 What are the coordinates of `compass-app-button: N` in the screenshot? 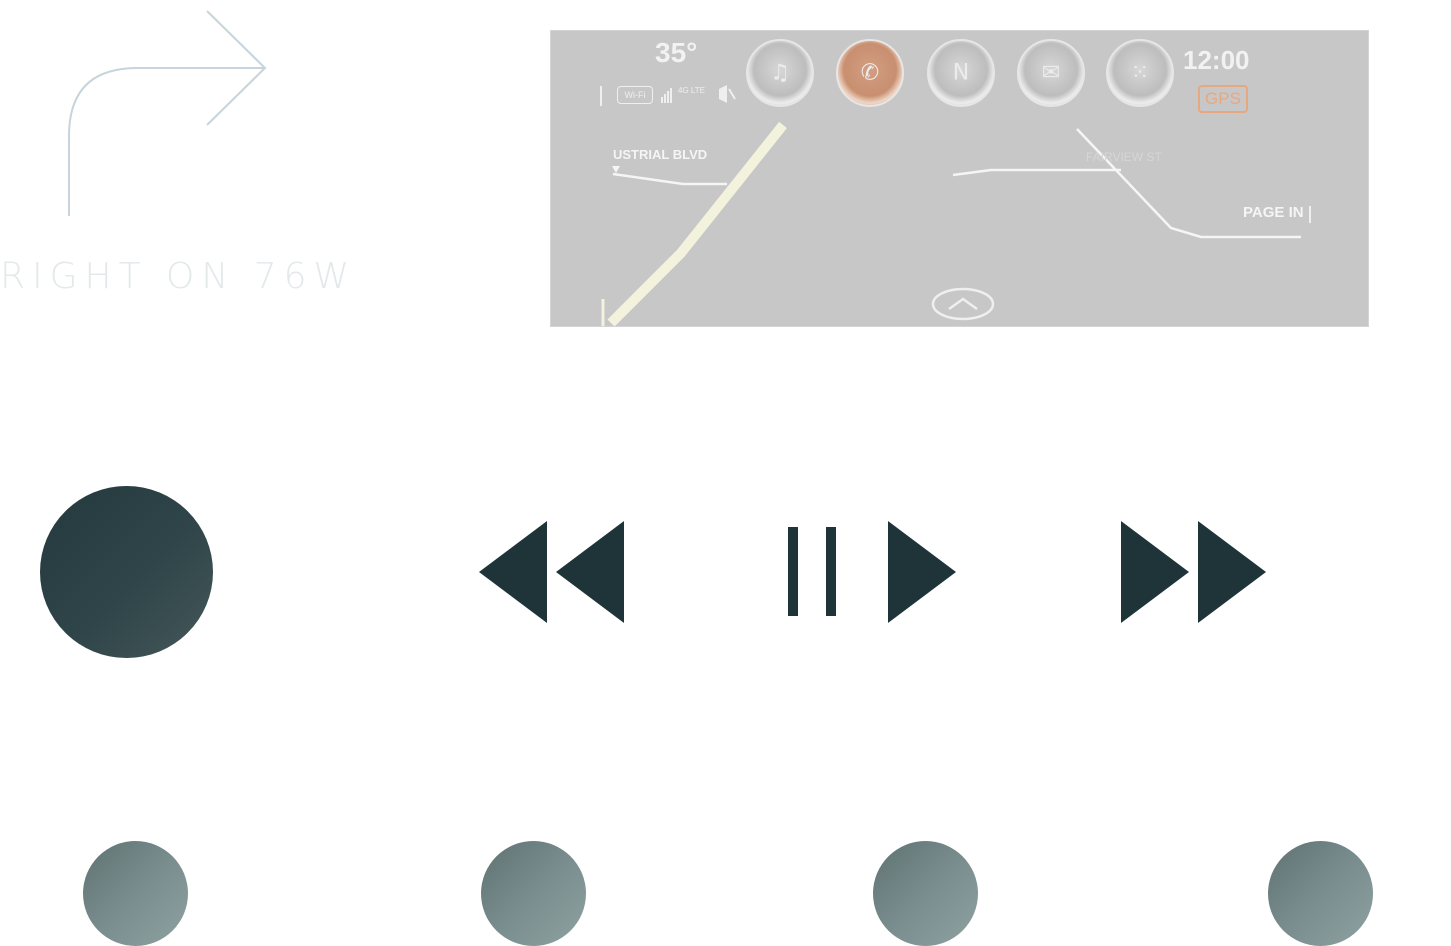 It's located at (961, 73).